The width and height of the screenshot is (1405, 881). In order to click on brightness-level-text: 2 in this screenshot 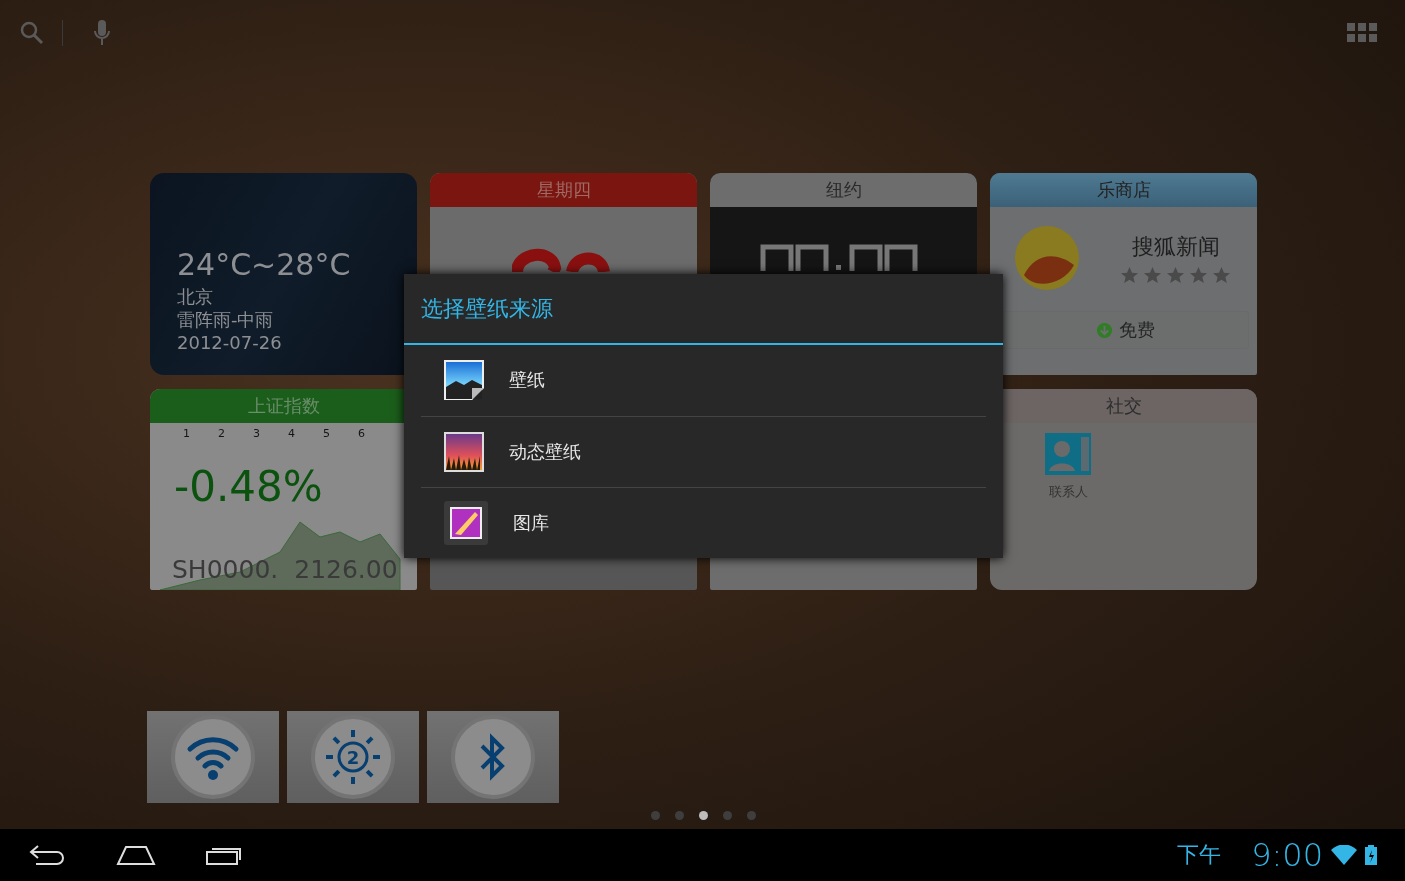, I will do `click(353, 757)`.